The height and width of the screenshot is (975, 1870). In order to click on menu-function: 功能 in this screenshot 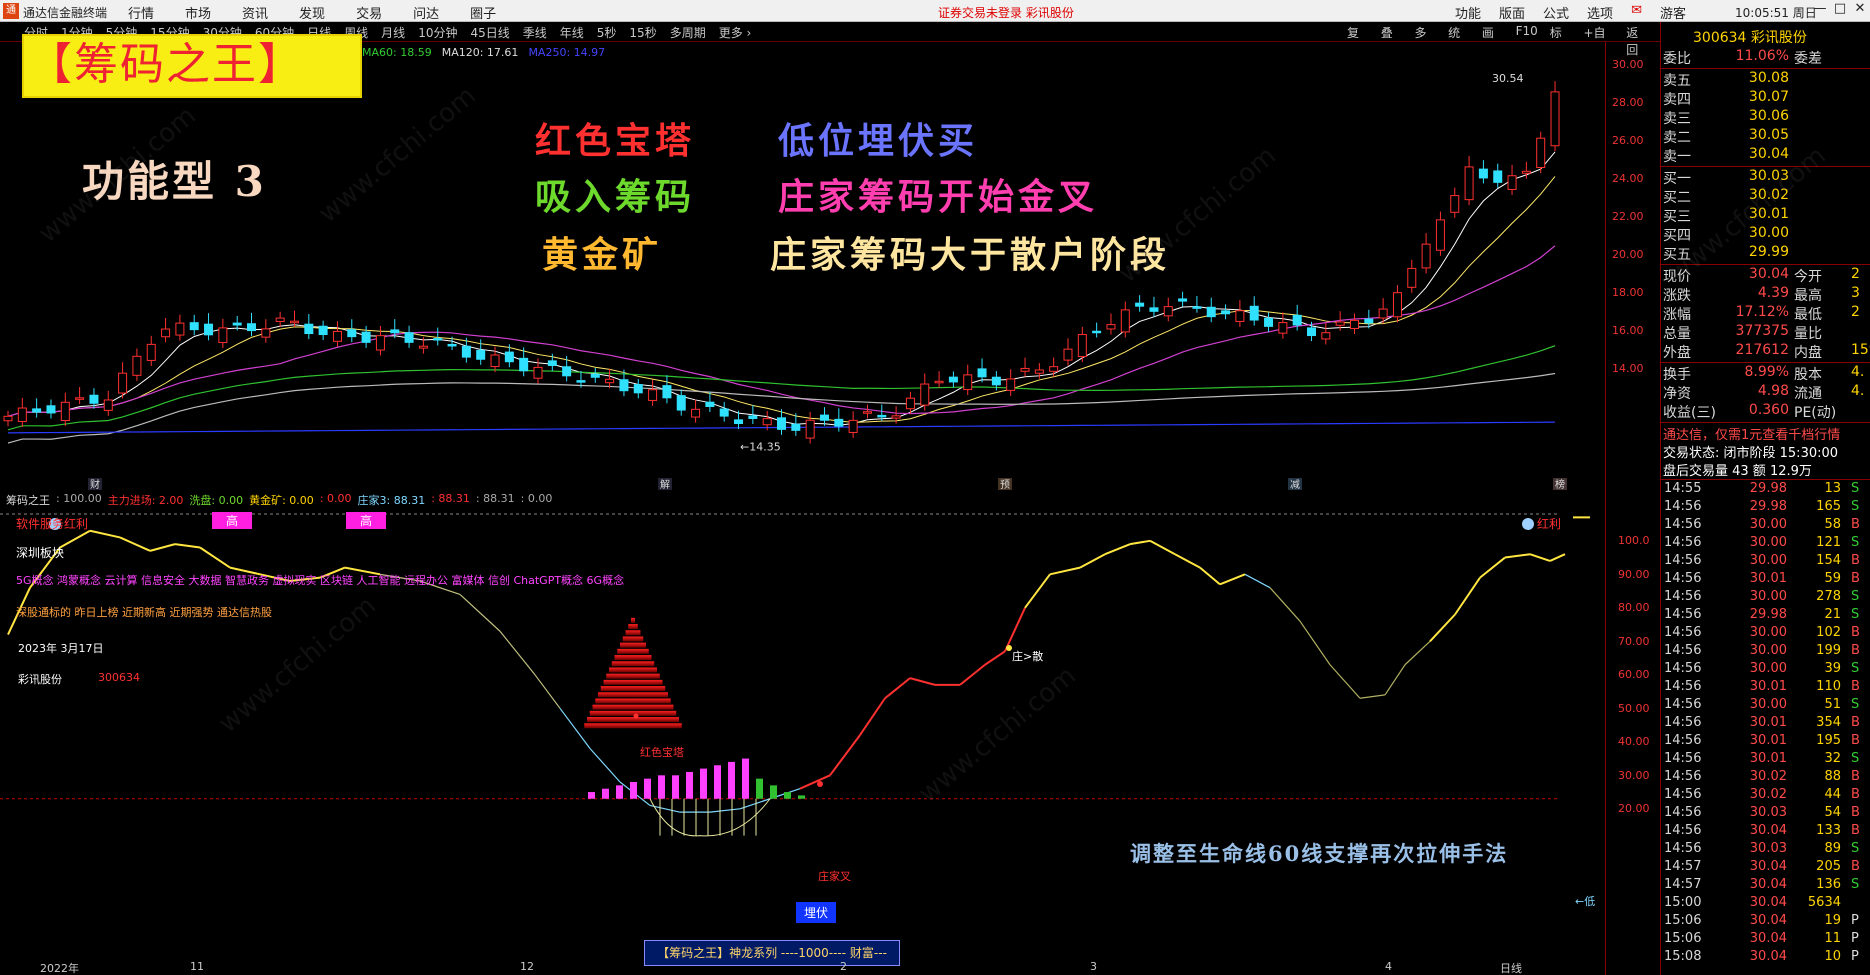, I will do `click(1468, 12)`.